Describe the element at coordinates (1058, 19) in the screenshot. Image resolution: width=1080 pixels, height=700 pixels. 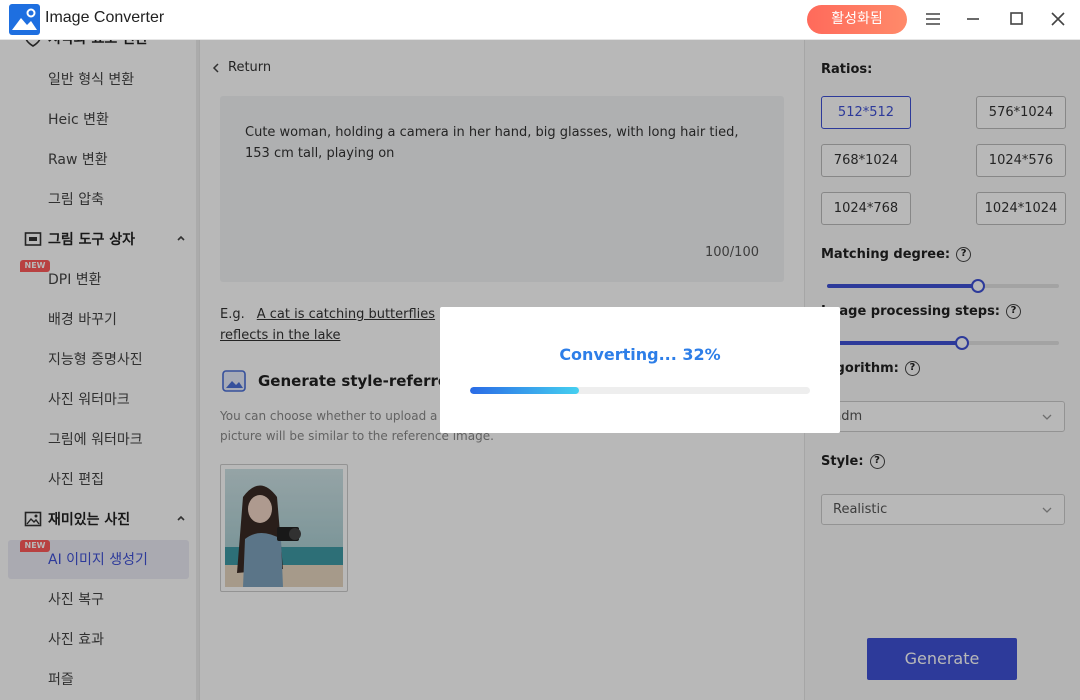
I see `close-icon` at that location.